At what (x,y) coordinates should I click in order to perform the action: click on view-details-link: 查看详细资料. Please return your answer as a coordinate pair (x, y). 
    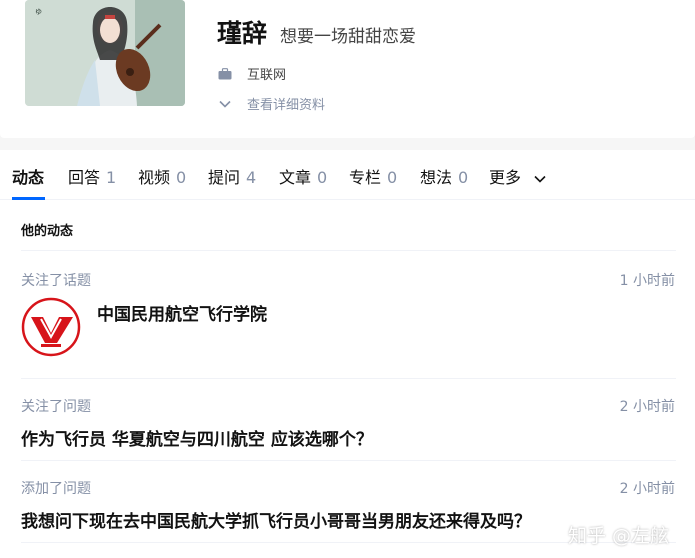
    Looking at the image, I should click on (271, 103).